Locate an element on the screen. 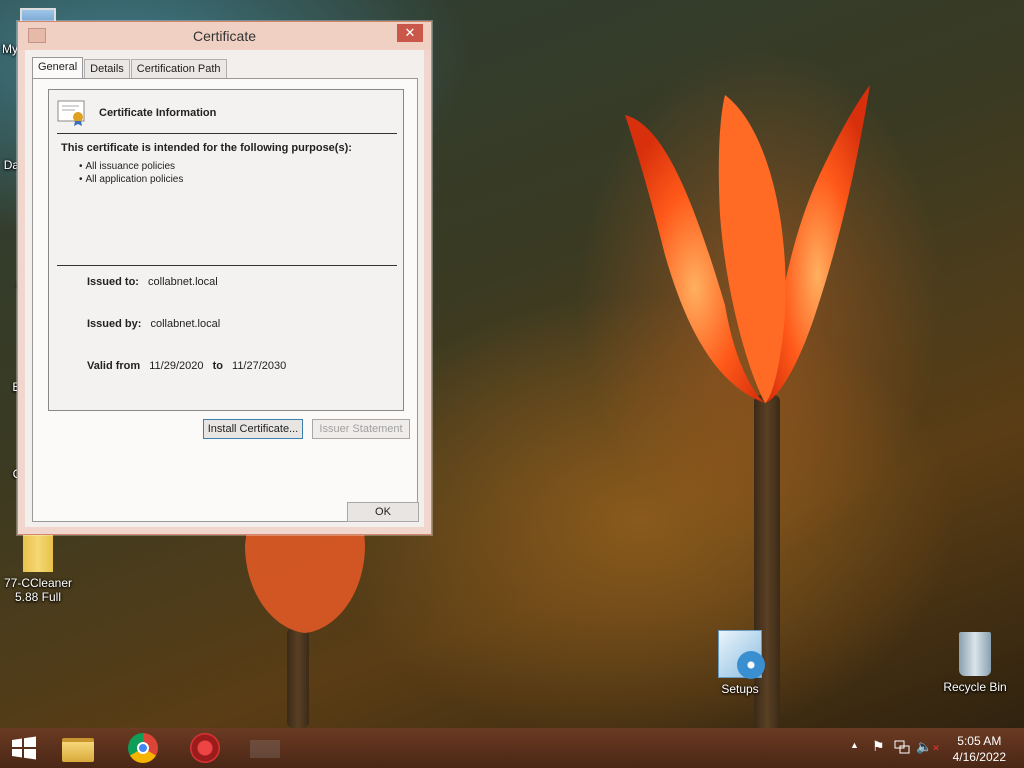 The height and width of the screenshot is (768, 1024). valid-from-value: 11/29/2020 is located at coordinates (176, 366).